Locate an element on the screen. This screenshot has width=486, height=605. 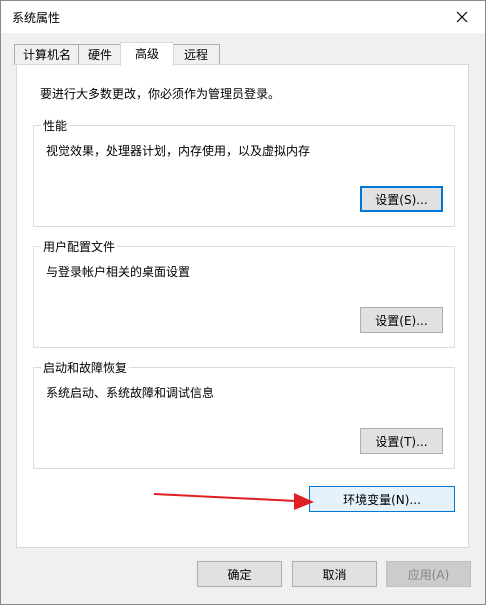
performance-description: 视觉效果，处理器计划，内存使用，以及虚拟内存 is located at coordinates (178, 151).